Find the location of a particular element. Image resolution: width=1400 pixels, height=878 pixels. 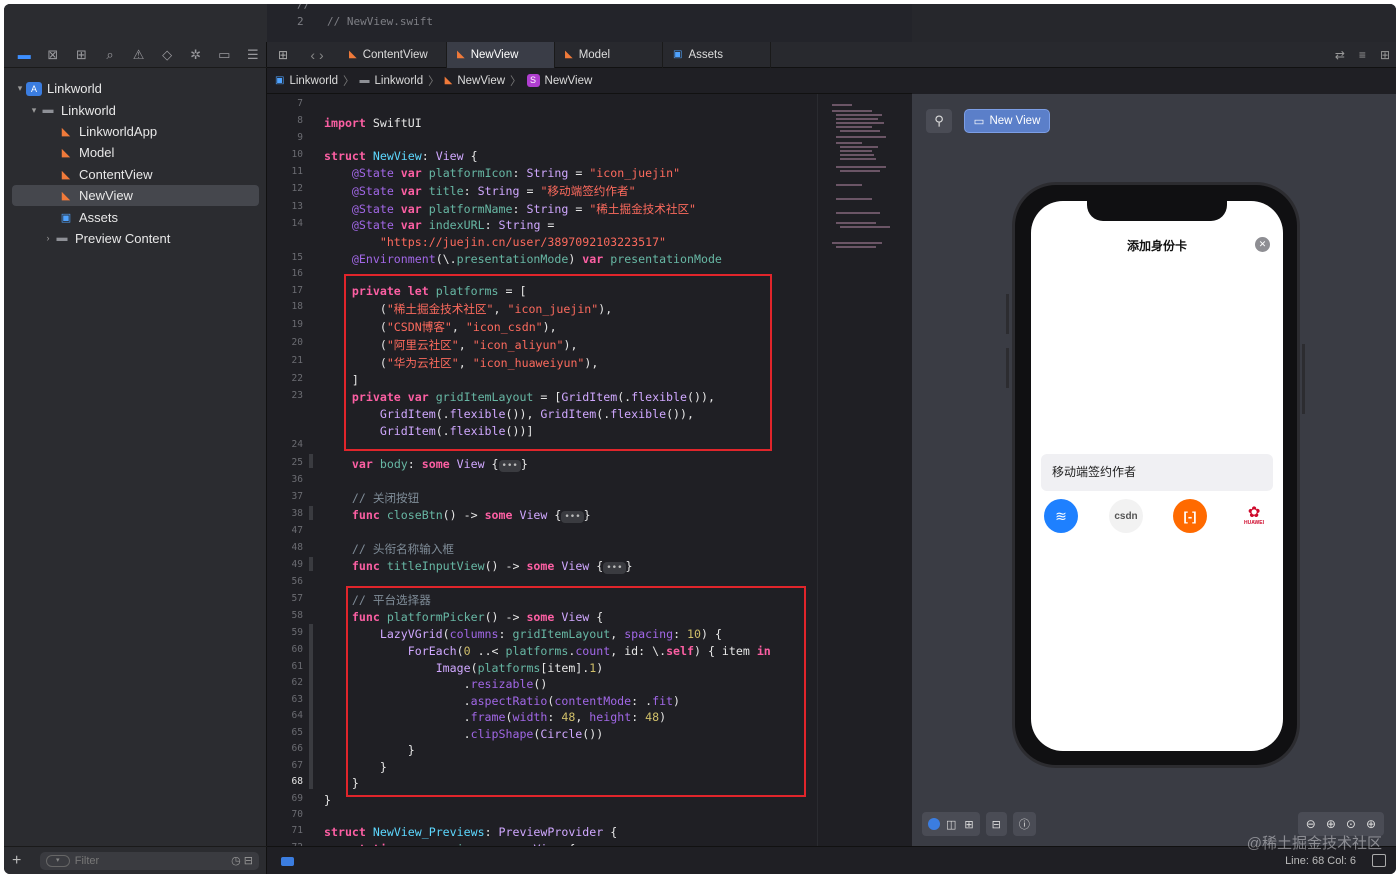

chevron-right-icon: 〉 is located at coordinates (349, 81).